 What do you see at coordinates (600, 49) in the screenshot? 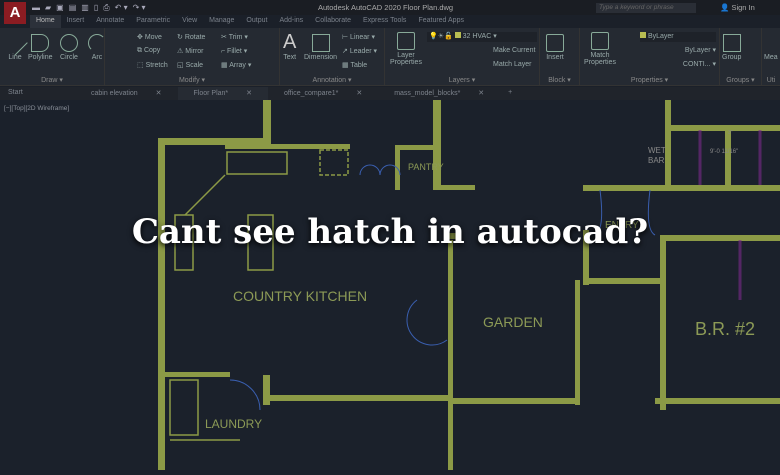
I see `match-properties-button: Match Properties` at bounding box center [600, 49].